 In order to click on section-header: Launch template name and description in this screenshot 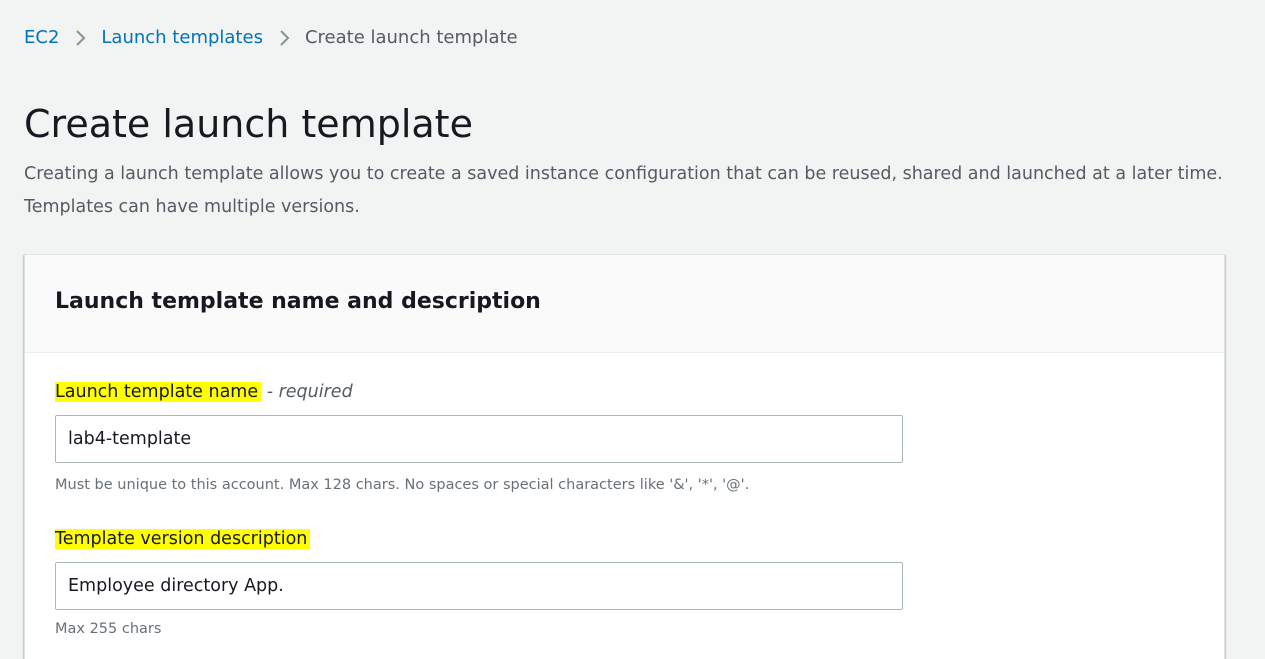, I will do `click(624, 304)`.